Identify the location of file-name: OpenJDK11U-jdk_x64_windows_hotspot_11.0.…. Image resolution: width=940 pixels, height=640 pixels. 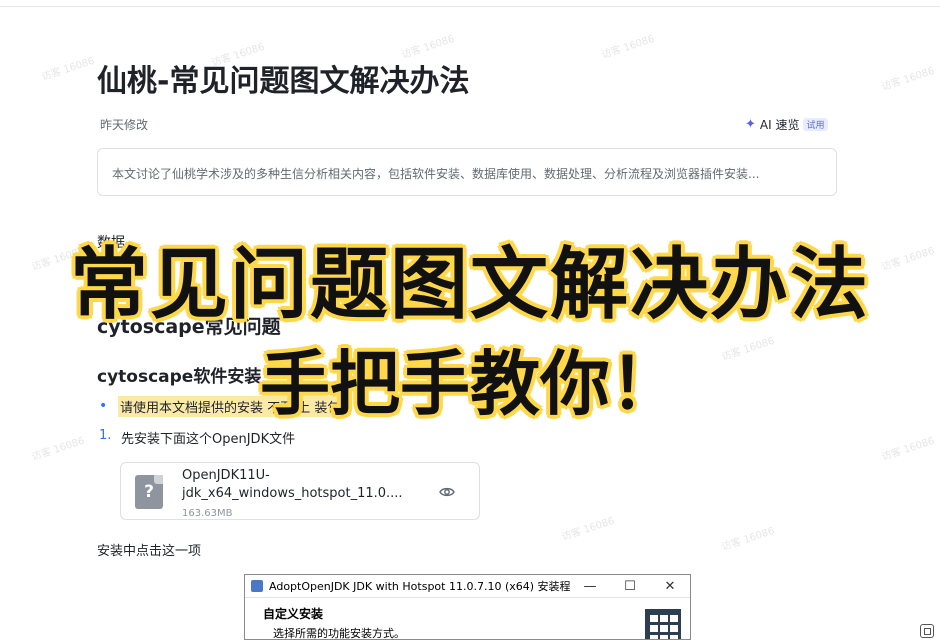
(292, 484).